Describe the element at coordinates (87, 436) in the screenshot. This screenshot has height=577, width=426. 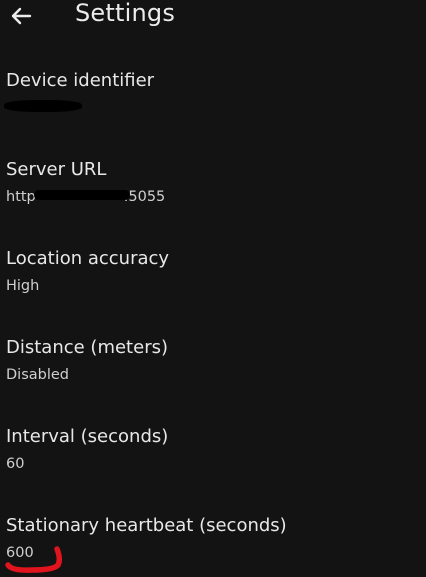
I see `setting-title: Interval (seconds)` at that location.